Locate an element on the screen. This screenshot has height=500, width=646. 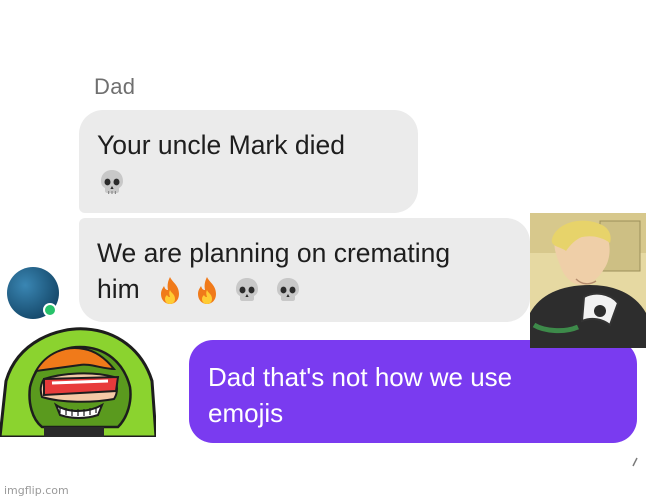
sent-indicator-icon is located at coordinates (635, 460).